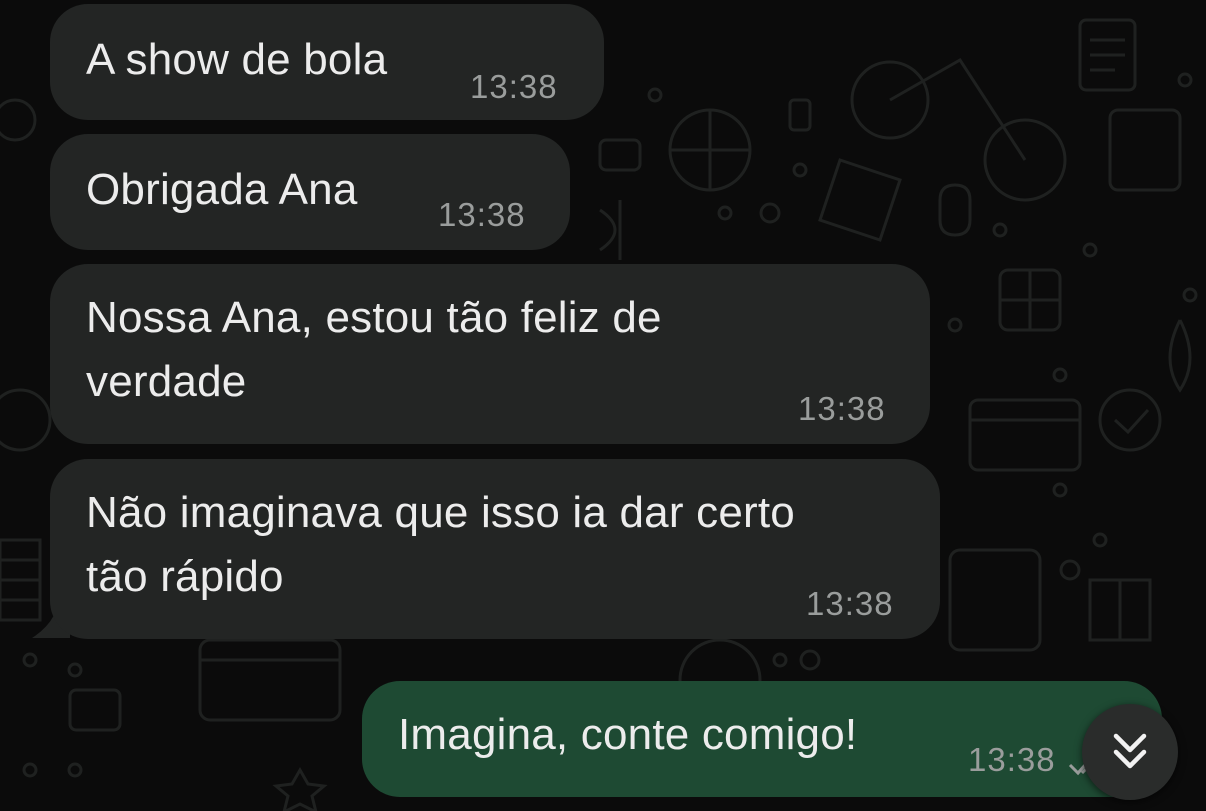 This screenshot has height=811, width=1206. Describe the element at coordinates (374, 349) in the screenshot. I see `message-text: Nossa Ana, estou tão feliz de verdade` at that location.